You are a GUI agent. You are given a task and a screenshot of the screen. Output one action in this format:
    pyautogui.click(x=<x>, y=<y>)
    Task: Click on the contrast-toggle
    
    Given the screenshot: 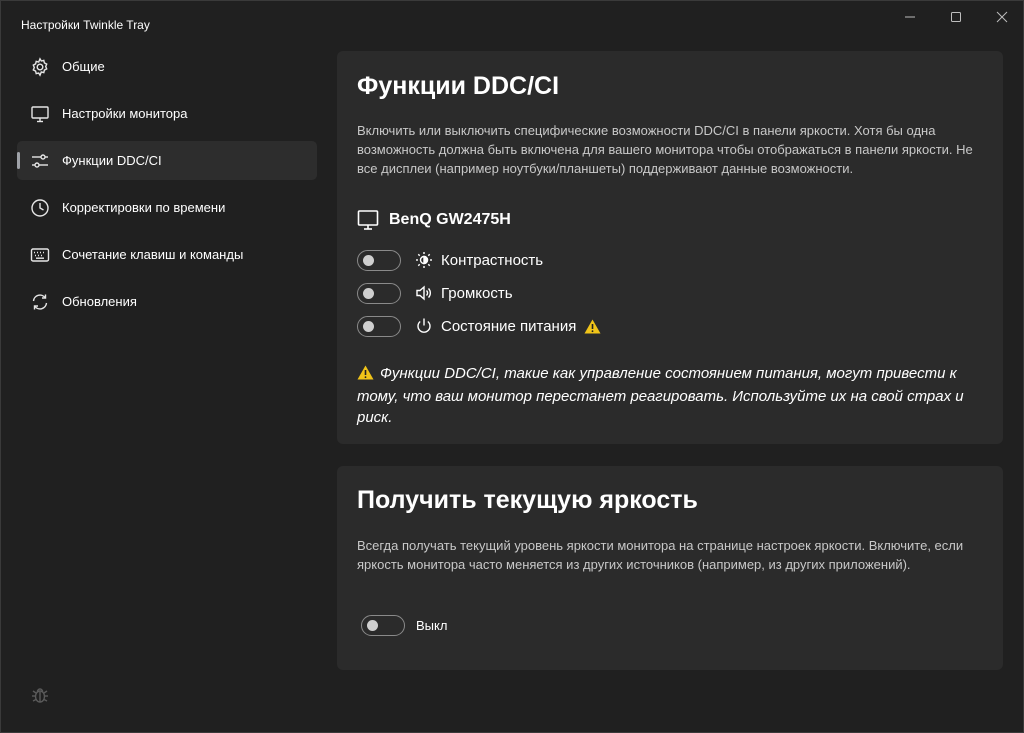 What is the action you would take?
    pyautogui.click(x=379, y=260)
    